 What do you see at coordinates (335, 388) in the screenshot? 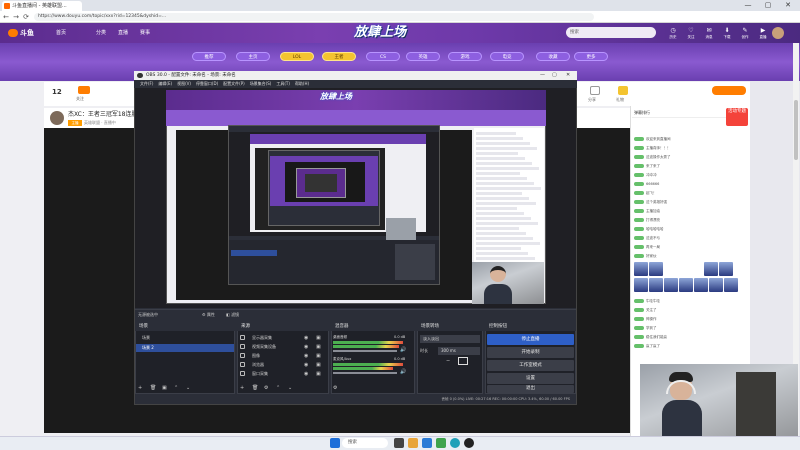
I see `mixer-menu-icon: ⚙` at bounding box center [335, 388].